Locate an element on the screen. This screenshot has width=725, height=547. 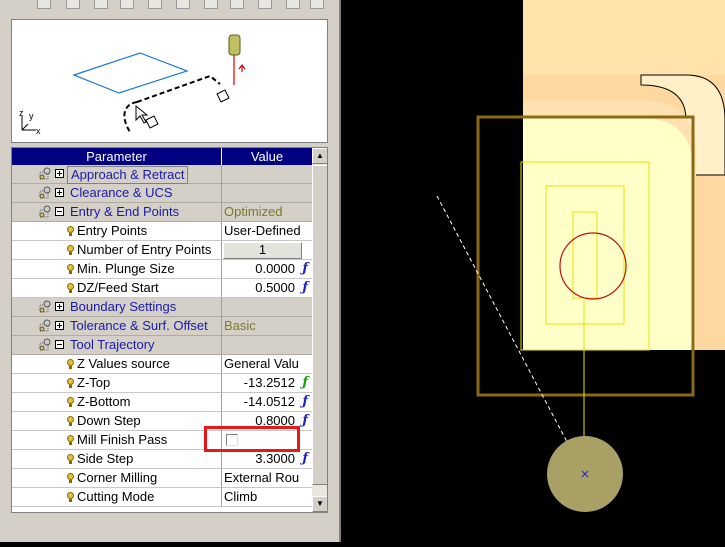
scroll-thumb is located at coordinates (319, 325).